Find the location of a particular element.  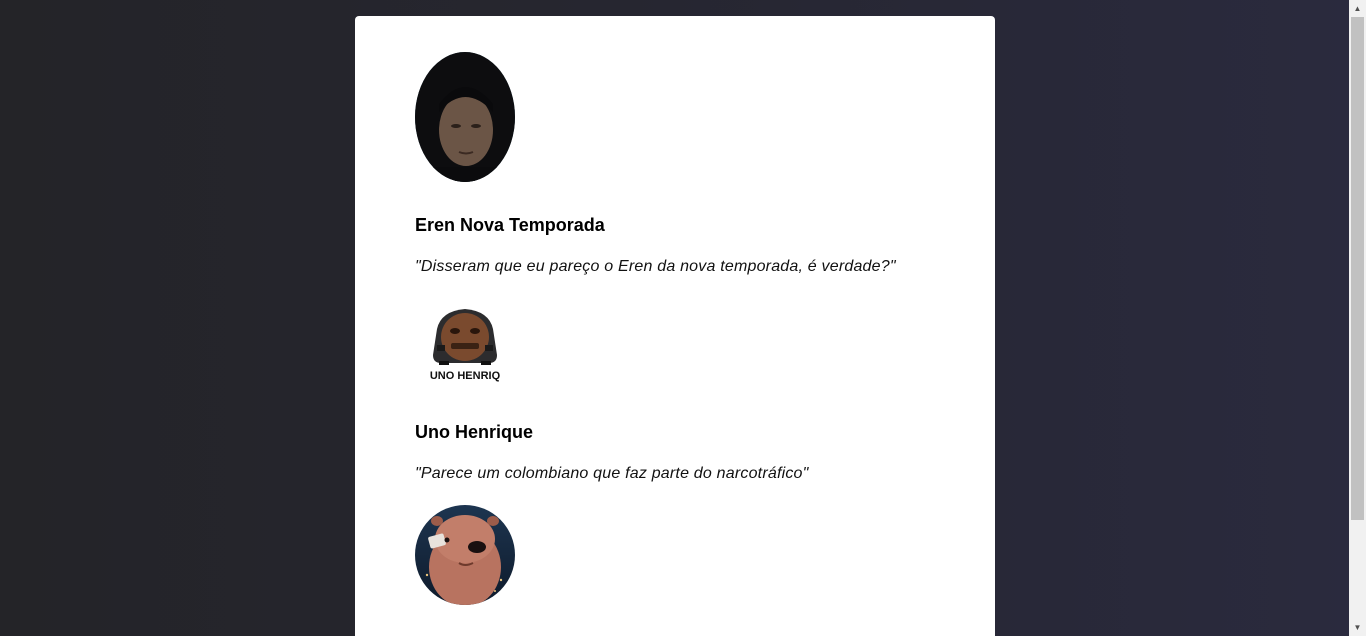

avatar-uno-henrique: UNO HENRIQ is located at coordinates (465, 349).